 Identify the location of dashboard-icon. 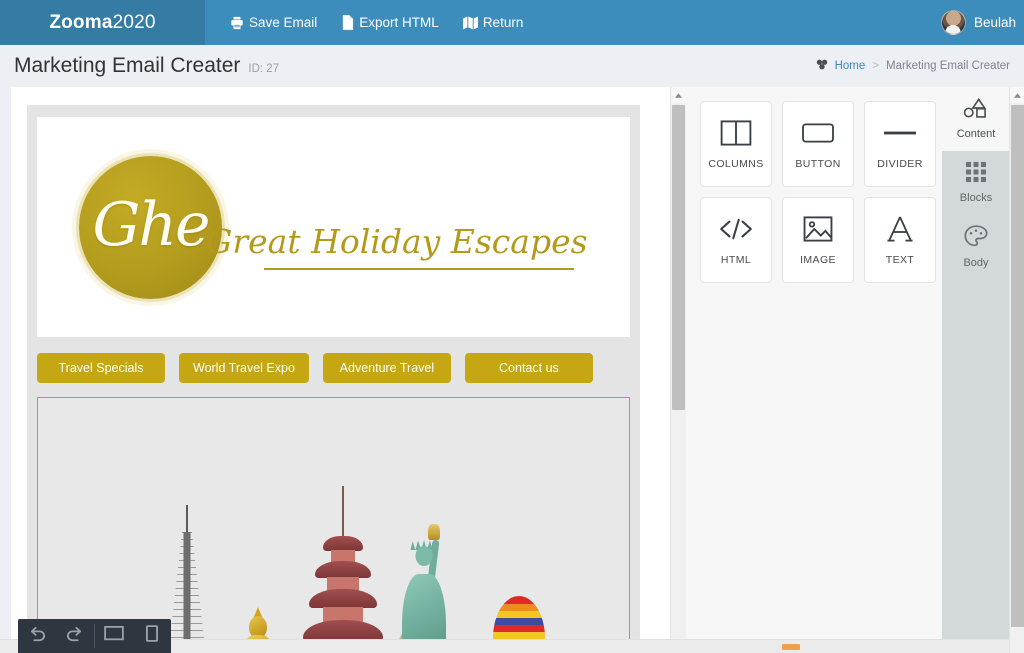
(822, 66).